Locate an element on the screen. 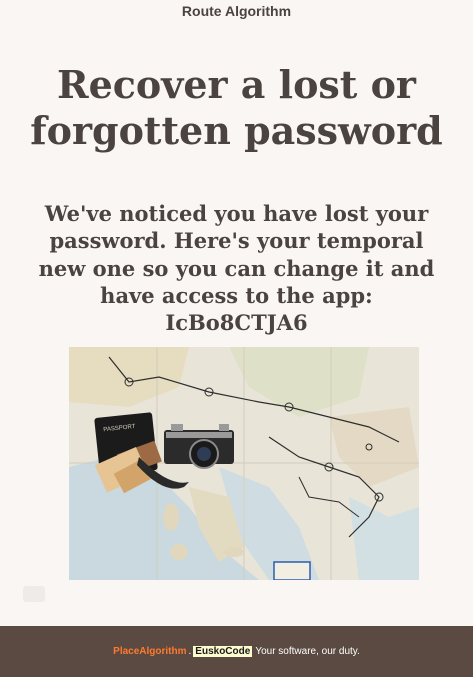 The width and height of the screenshot is (473, 677). footer-brand-primary: PlaceAlgorithm is located at coordinates (149, 651).